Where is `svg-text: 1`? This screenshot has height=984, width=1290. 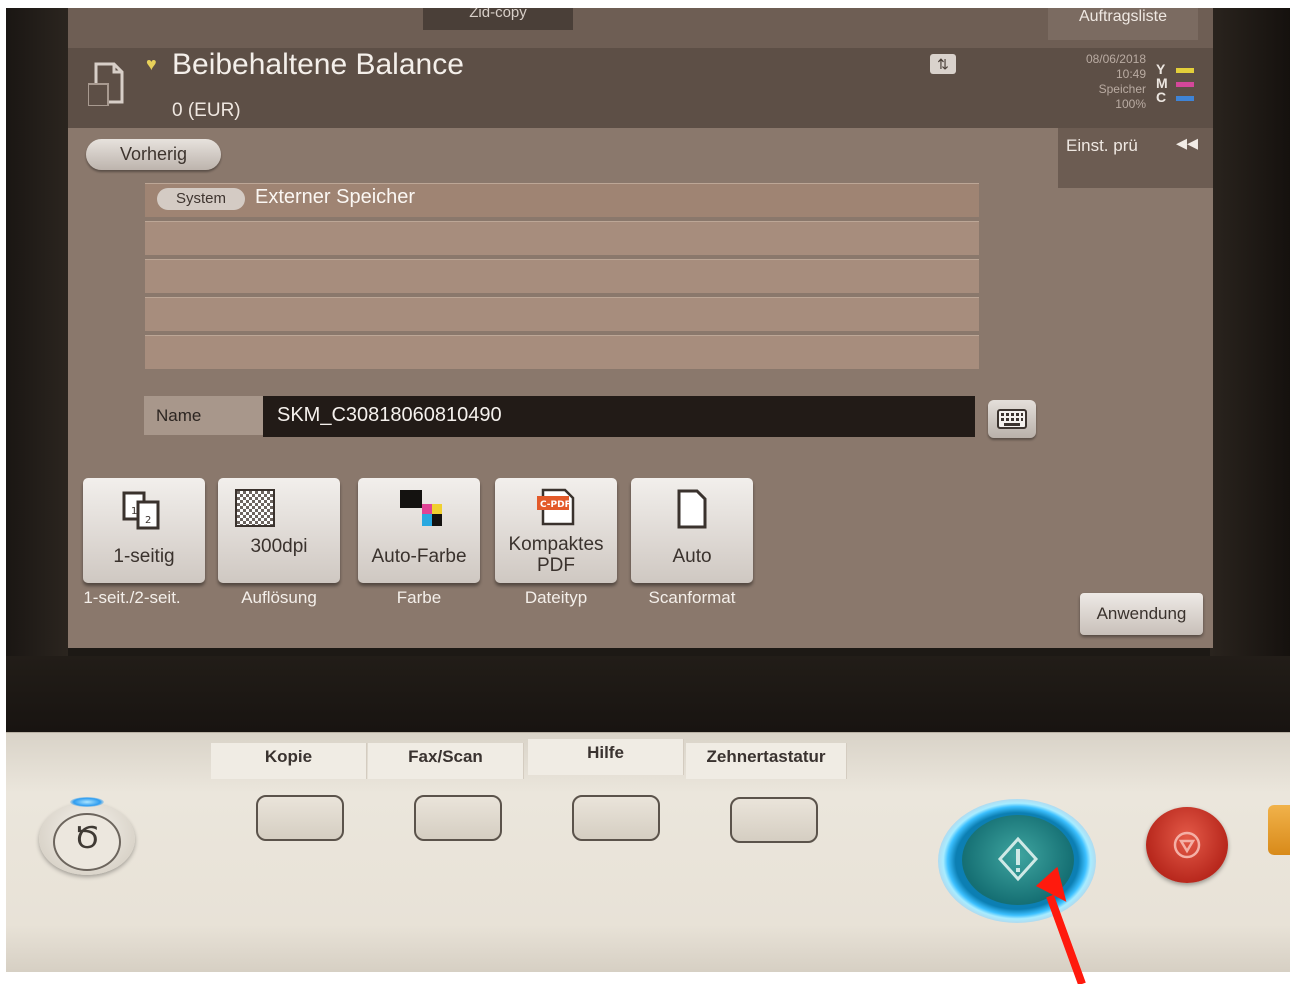 svg-text: 1 is located at coordinates (134, 511).